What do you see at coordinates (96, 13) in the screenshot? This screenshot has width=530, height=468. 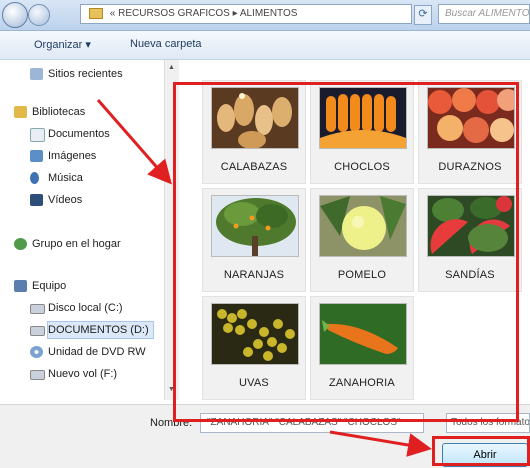 I see `folder-icon` at bounding box center [96, 13].